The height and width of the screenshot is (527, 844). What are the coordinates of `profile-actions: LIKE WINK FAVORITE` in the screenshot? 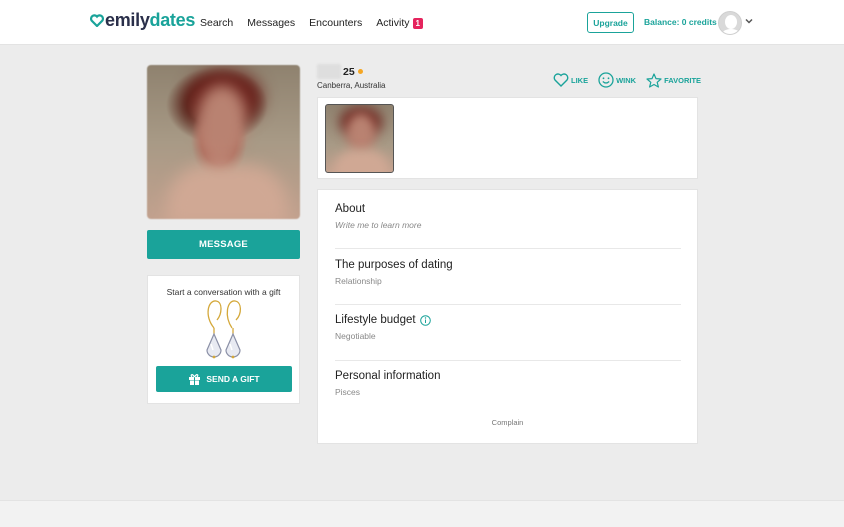 It's located at (627, 80).